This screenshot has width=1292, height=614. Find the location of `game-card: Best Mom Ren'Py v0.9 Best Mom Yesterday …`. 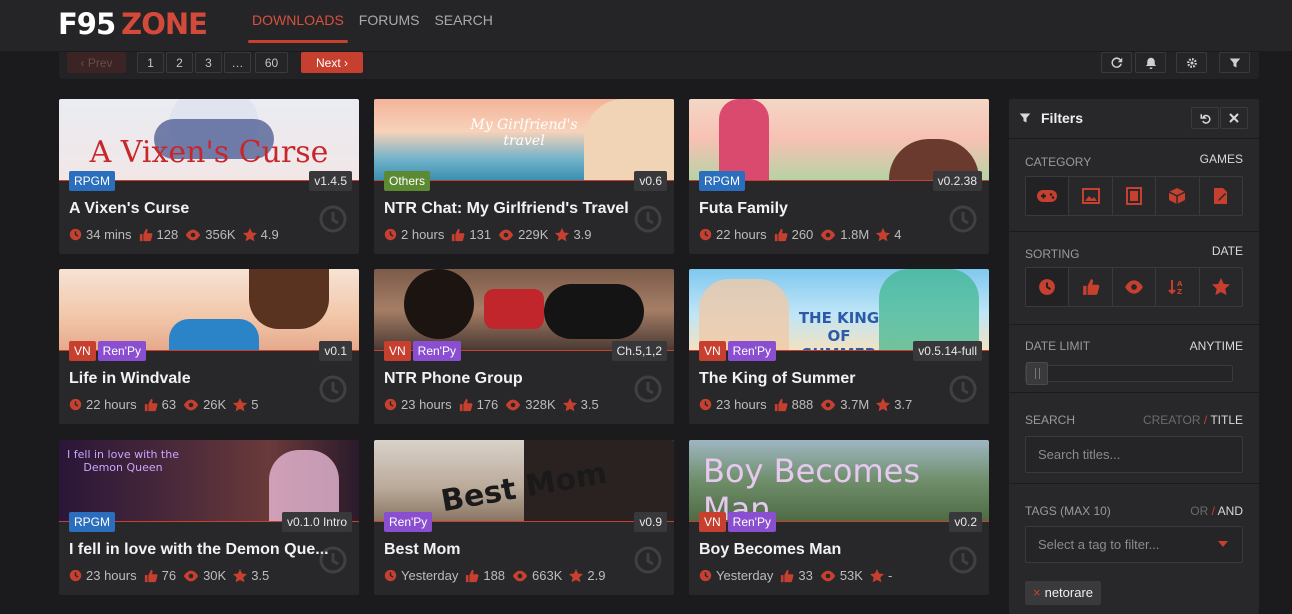

game-card: Best Mom Ren'Py v0.9 Best Mom Yesterday … is located at coordinates (524, 517).